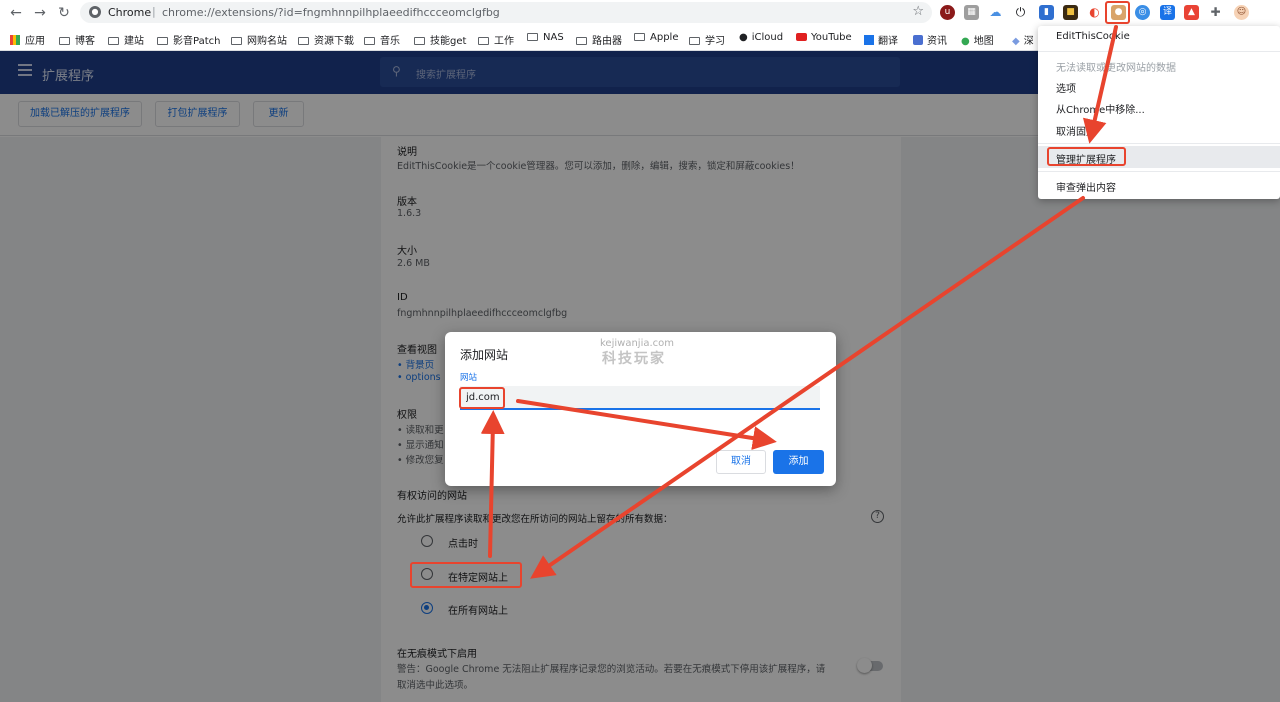 The image size is (1280, 702). What do you see at coordinates (40, 13) in the screenshot?
I see `forward-icon: →` at bounding box center [40, 13].